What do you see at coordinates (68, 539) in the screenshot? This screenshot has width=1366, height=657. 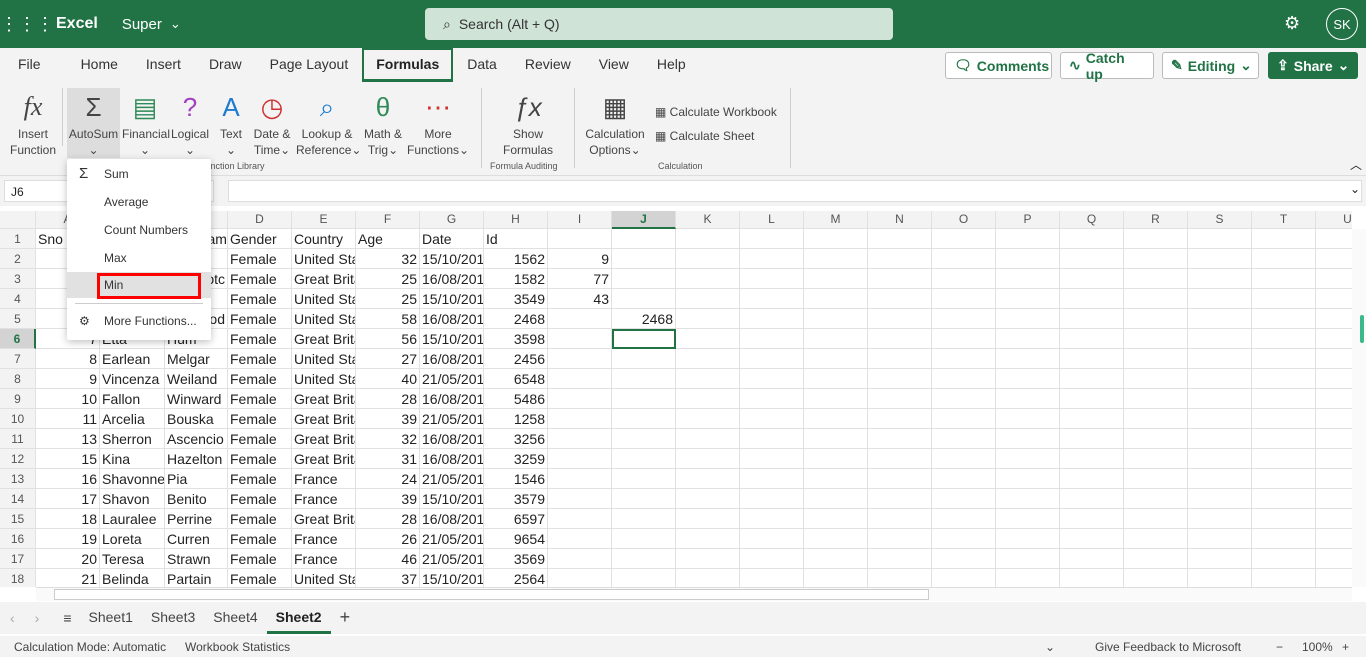 I see `cell: 19` at bounding box center [68, 539].